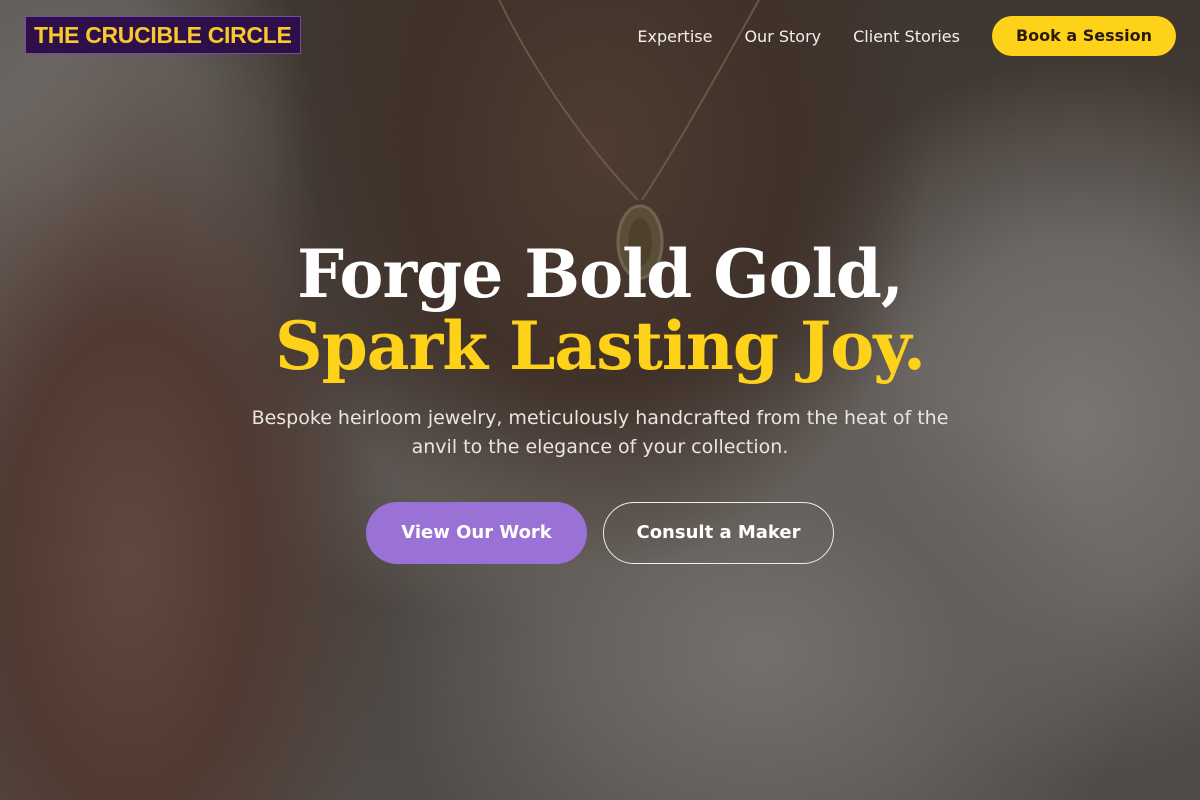  Describe the element at coordinates (476, 533) in the screenshot. I see `view-our-work-button: View Our Work` at that location.